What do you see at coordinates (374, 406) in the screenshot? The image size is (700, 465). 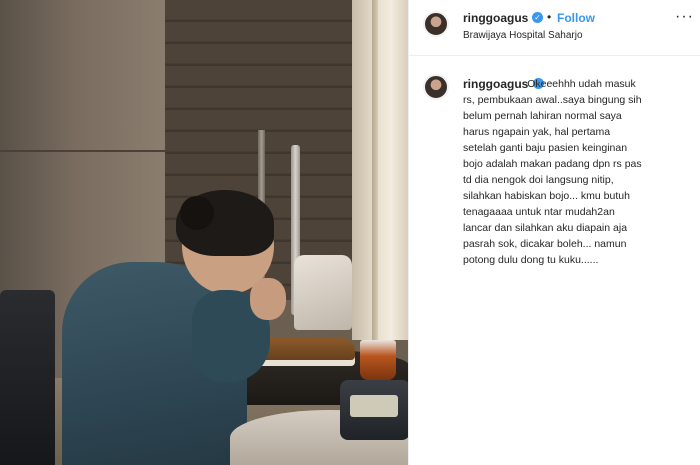 I see `photo-device-screen` at bounding box center [374, 406].